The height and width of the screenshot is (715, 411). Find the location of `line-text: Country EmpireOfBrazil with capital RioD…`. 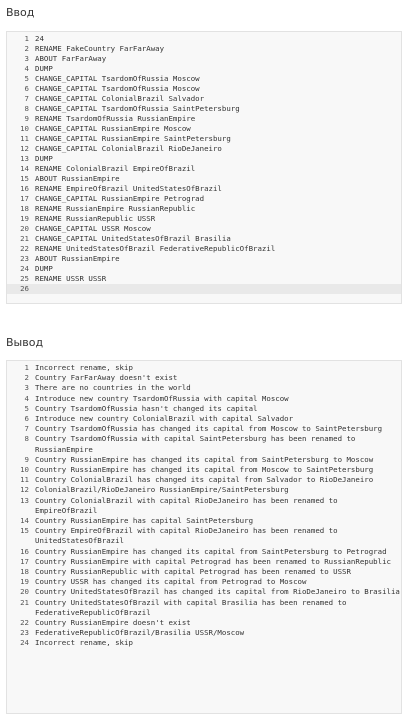

line-text: Country EmpireOfBrazil with capital RioD… is located at coordinates (189, 536).